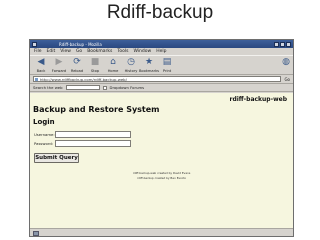  I want to click on print-button: ▤ Print, so click(167, 65).